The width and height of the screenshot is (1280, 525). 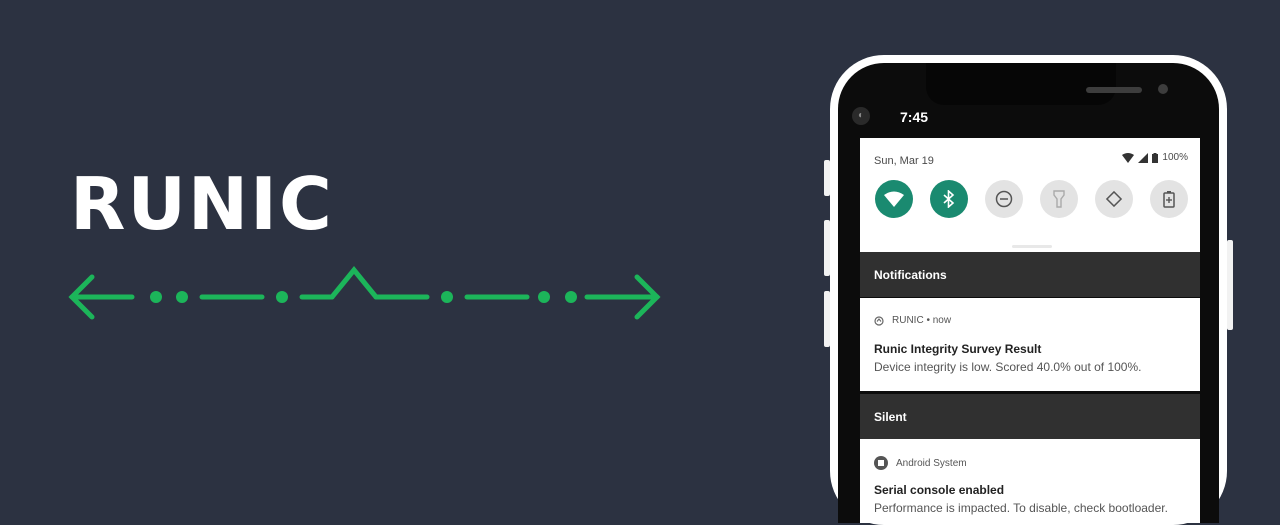 I want to click on do-not-disturb-tile, so click(x=1004, y=199).